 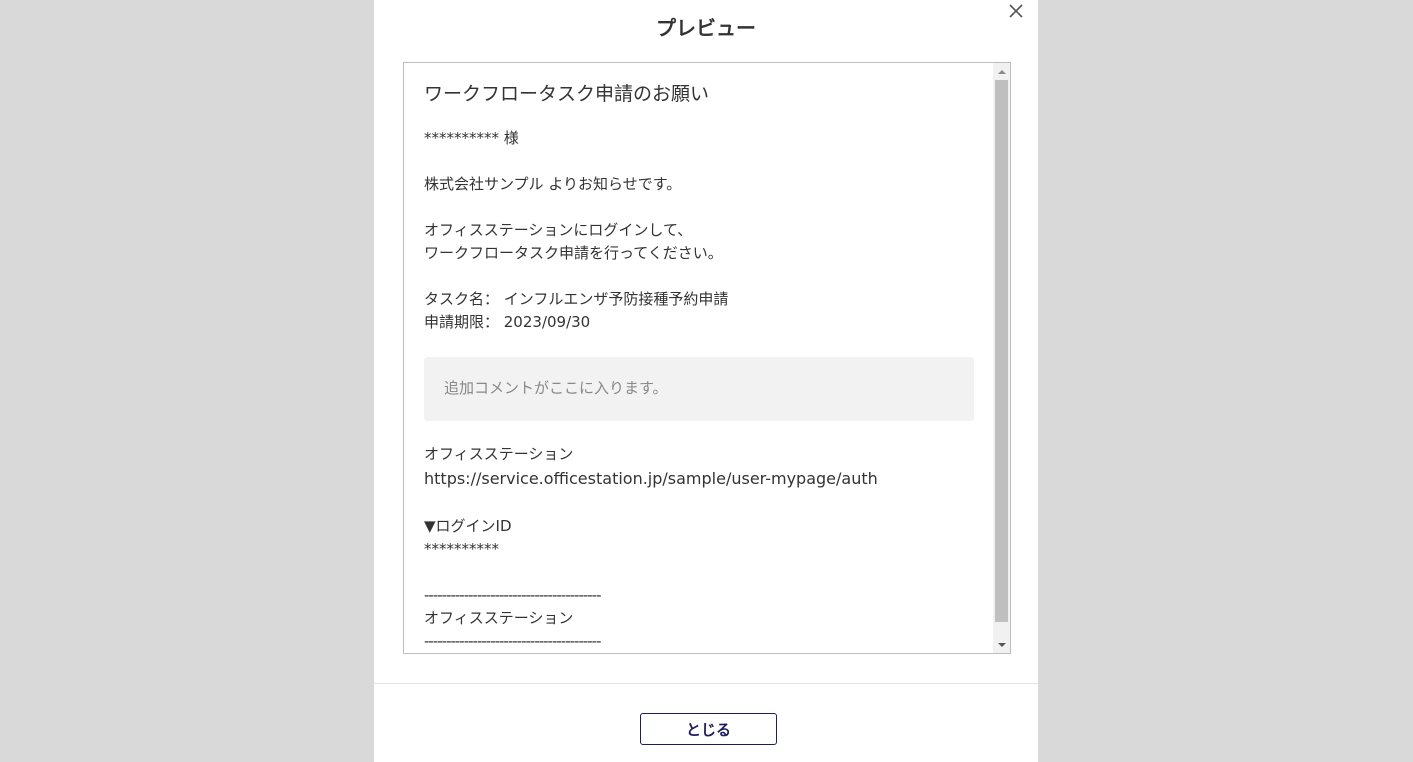 I want to click on mail-instruction-line2: ワークフロータスク申請を行ってください。, so click(x=573, y=253).